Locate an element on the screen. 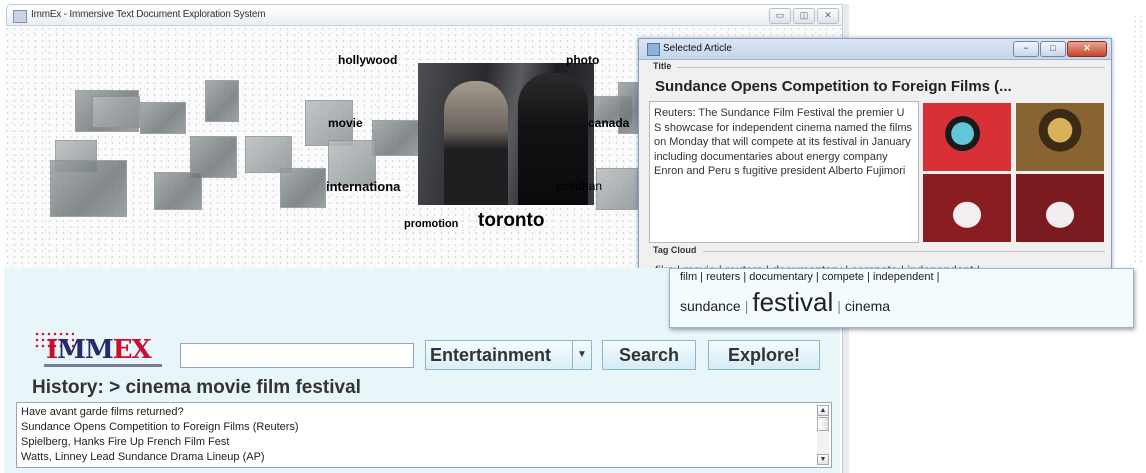 The width and height of the screenshot is (1146, 473). list-item: Have avant garde films returned? is located at coordinates (160, 412).